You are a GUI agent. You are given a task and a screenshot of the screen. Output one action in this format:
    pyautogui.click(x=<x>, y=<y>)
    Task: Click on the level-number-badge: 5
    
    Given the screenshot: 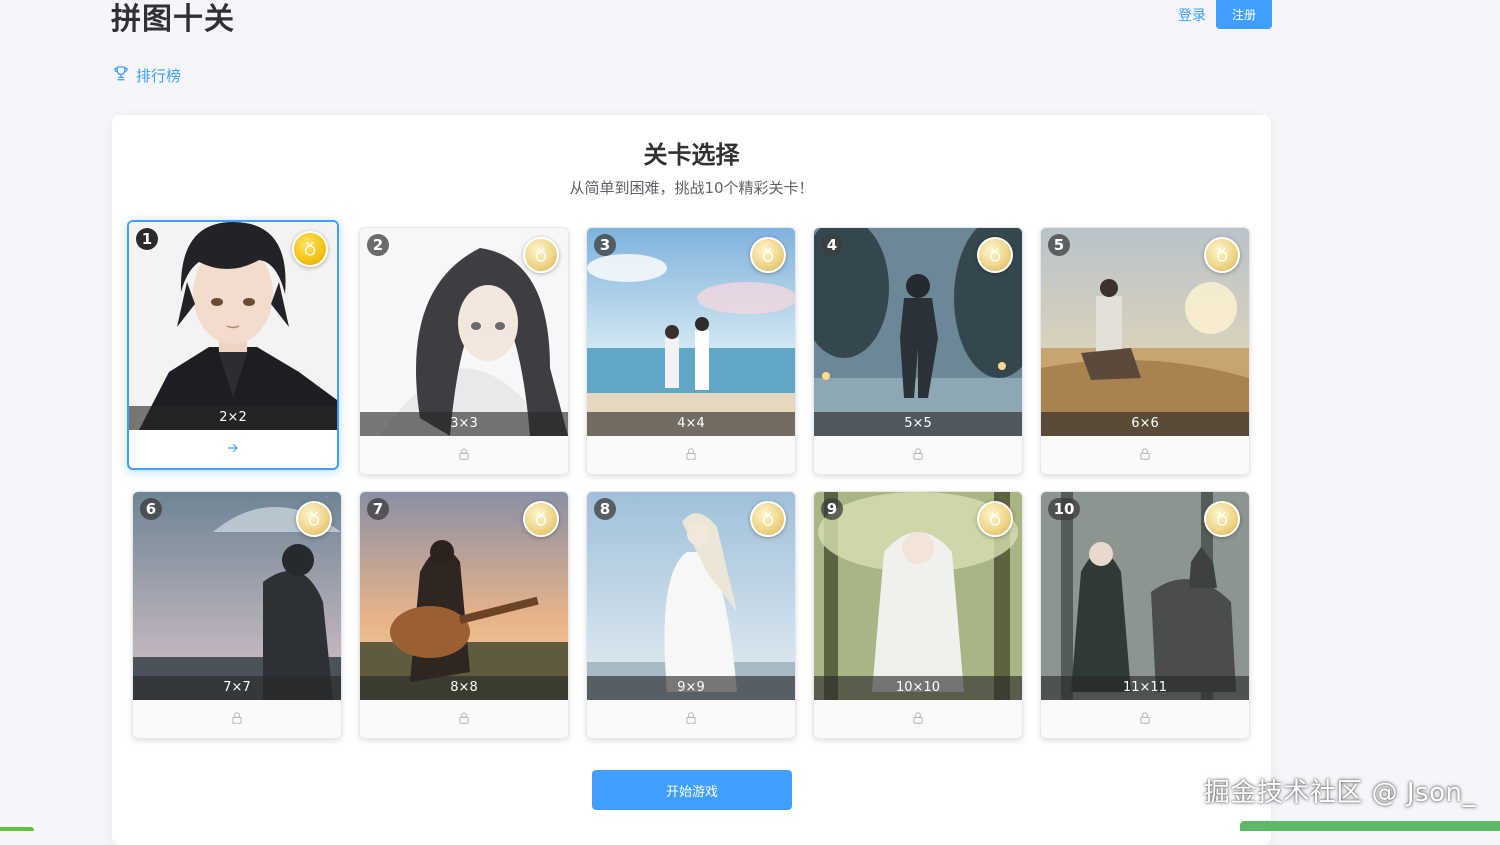 What is the action you would take?
    pyautogui.click(x=1059, y=245)
    